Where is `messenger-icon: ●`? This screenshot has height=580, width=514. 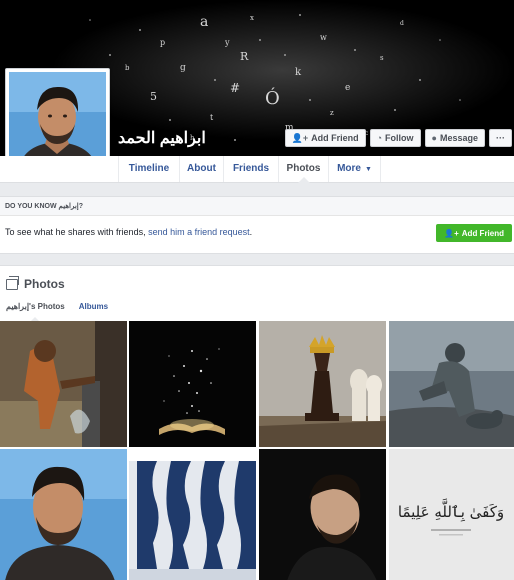
messenger-icon: ● is located at coordinates (434, 138).